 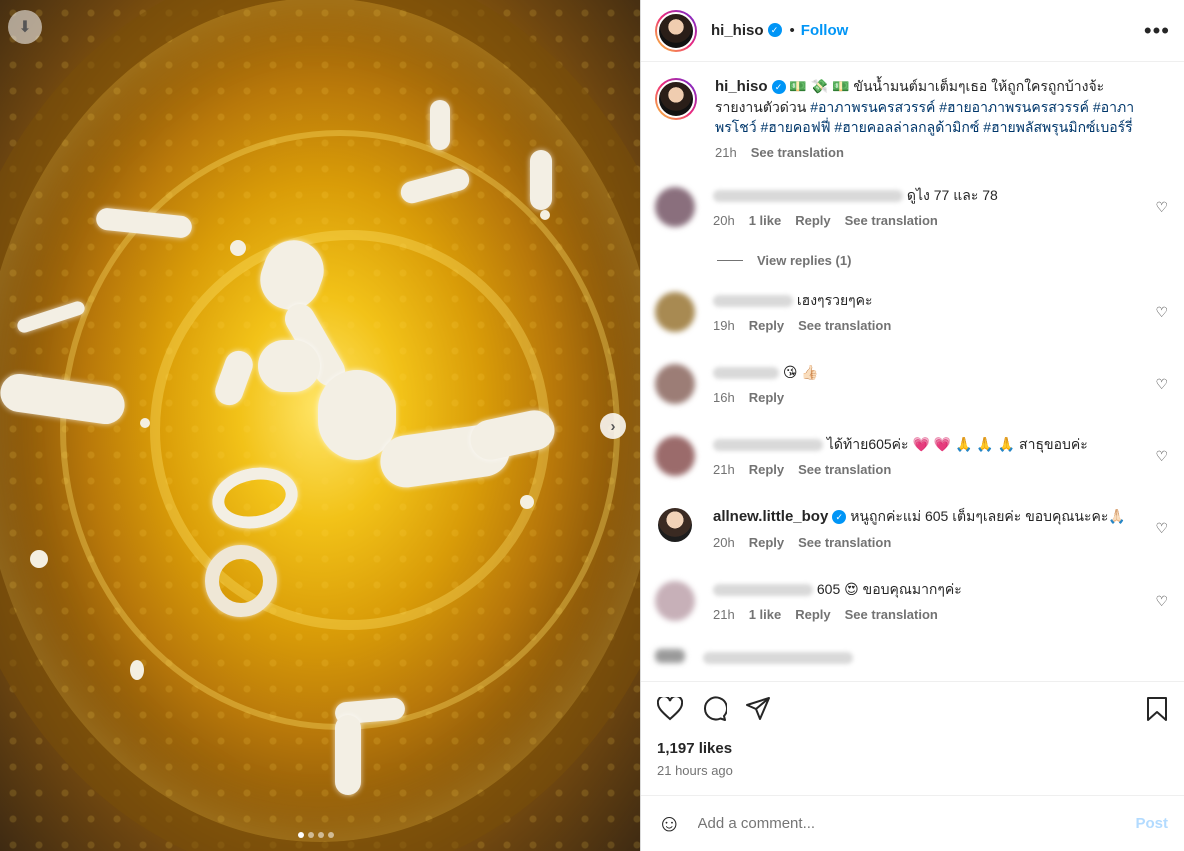 I want to click on like-heart-icon, so click(x=670, y=710).